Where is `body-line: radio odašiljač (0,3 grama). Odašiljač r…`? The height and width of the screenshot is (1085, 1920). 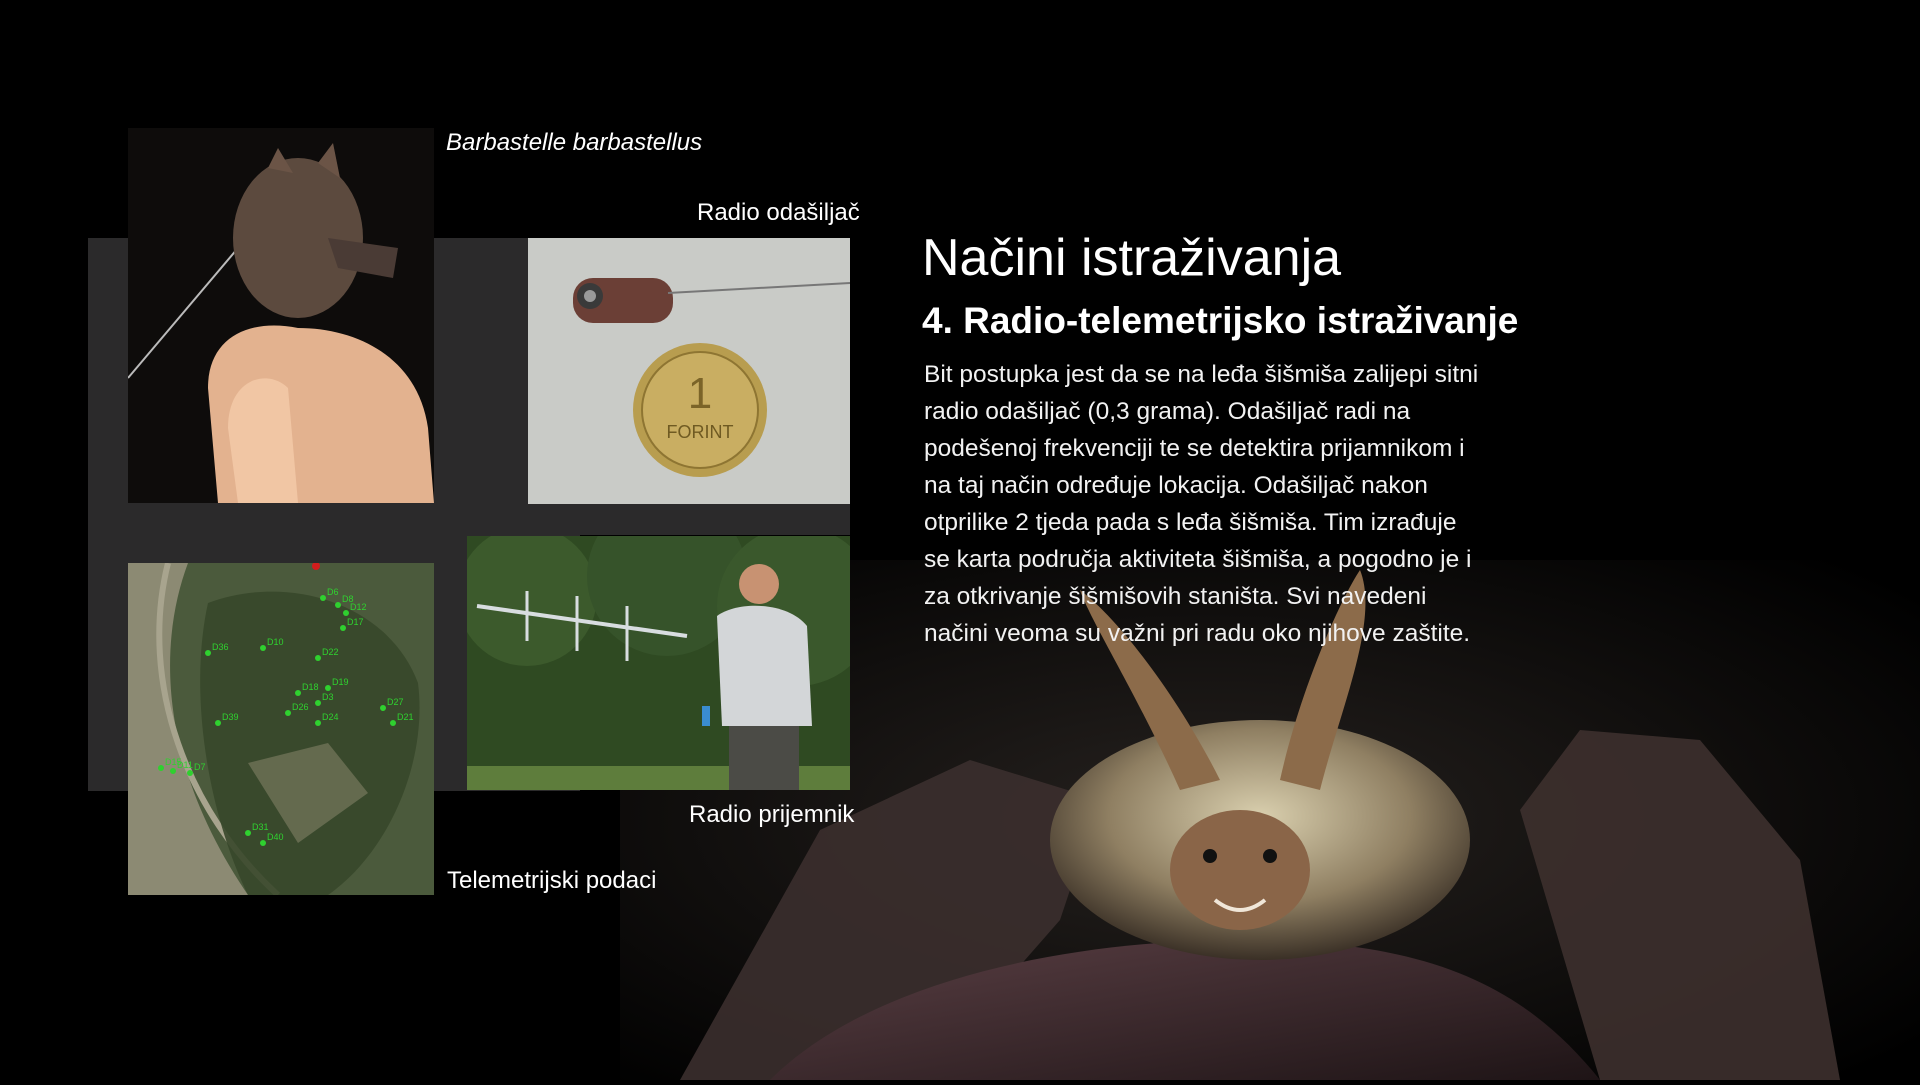
body-line: radio odašiljač (0,3 grama). Odašiljač r… is located at coordinates (1167, 411).